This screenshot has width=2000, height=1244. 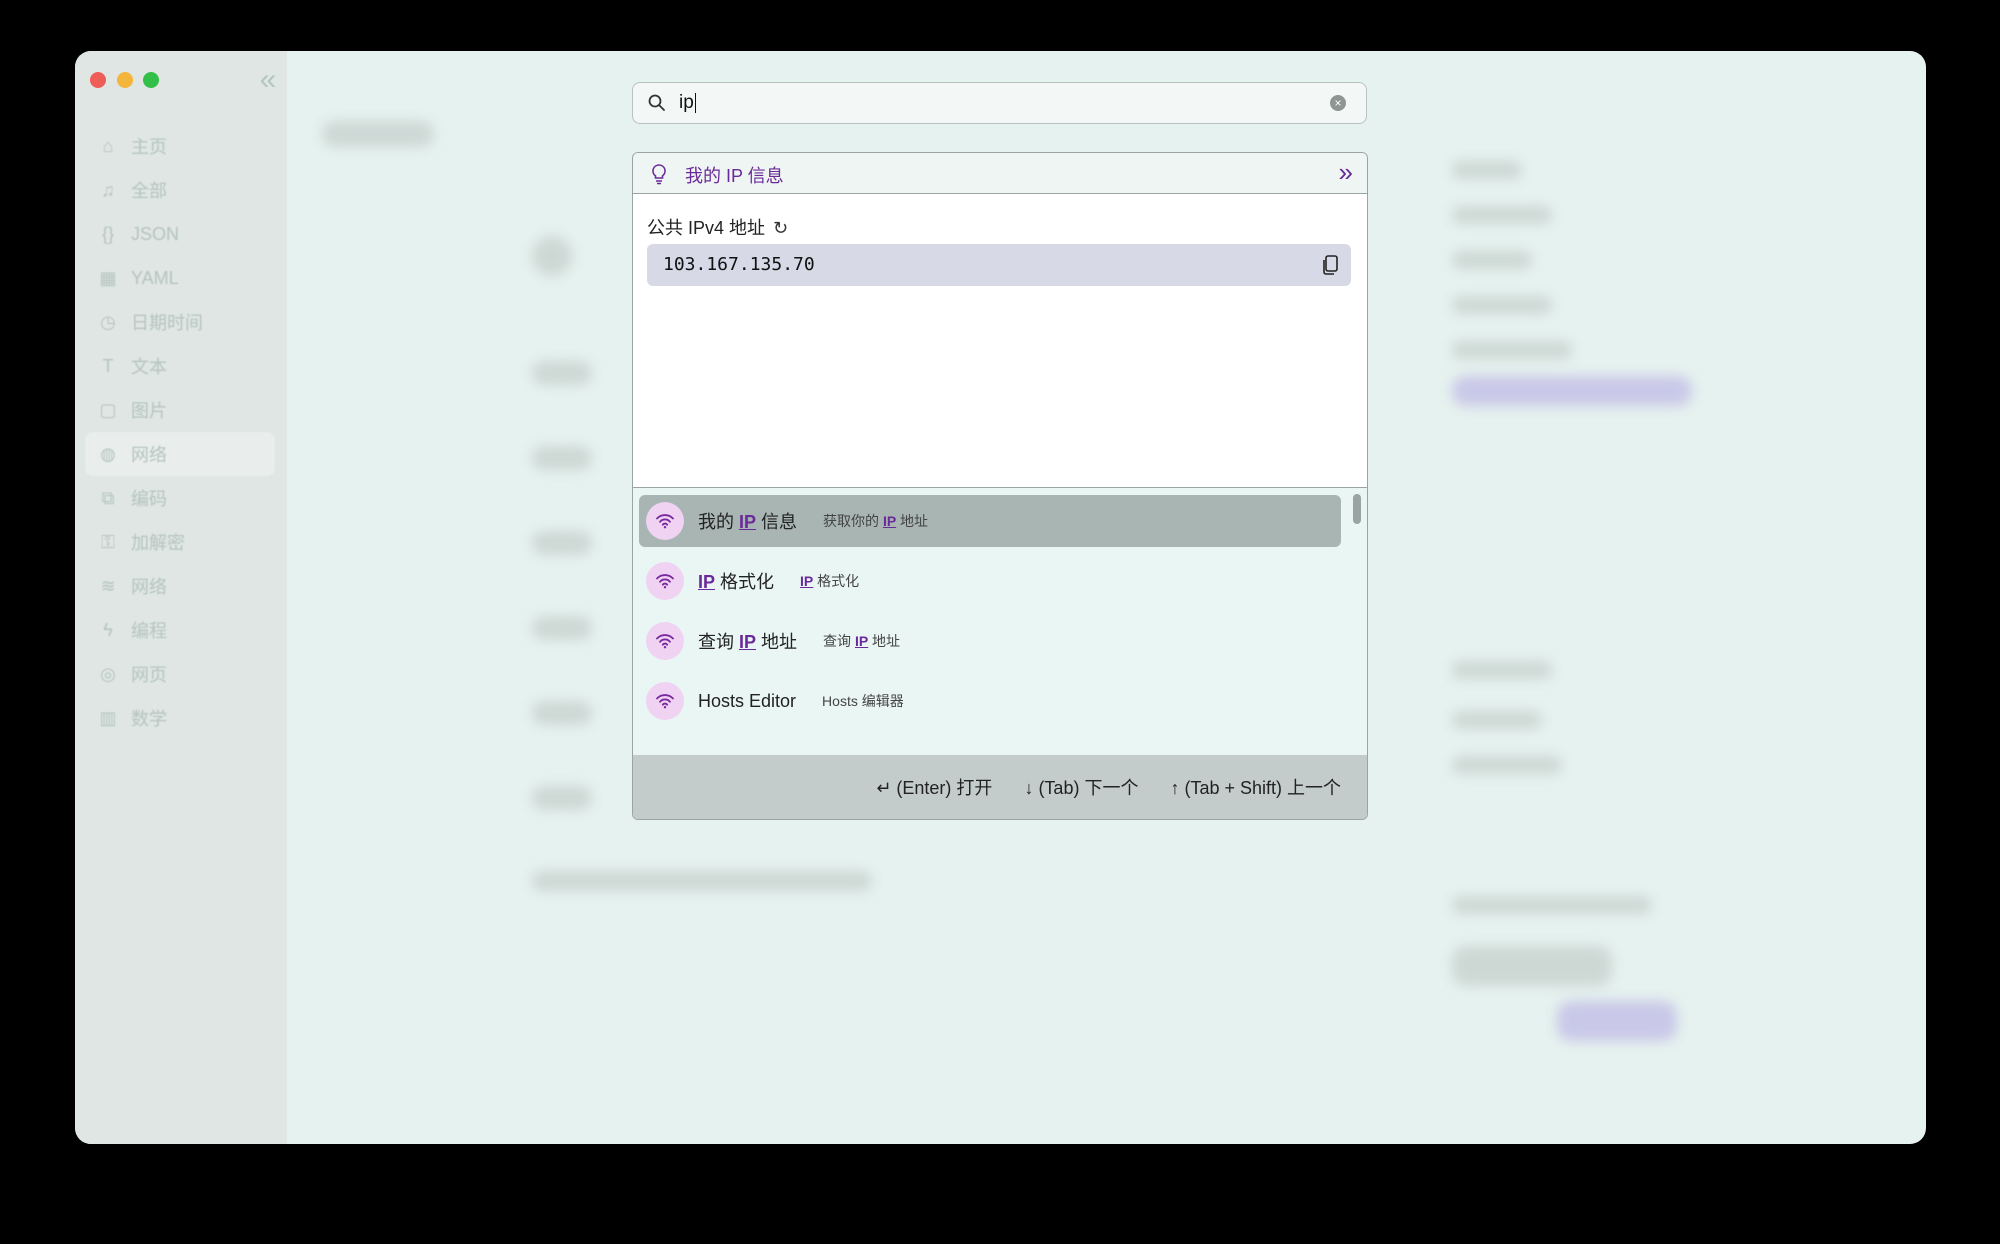 I want to click on result-description-part: 查询, so click(x=839, y=641).